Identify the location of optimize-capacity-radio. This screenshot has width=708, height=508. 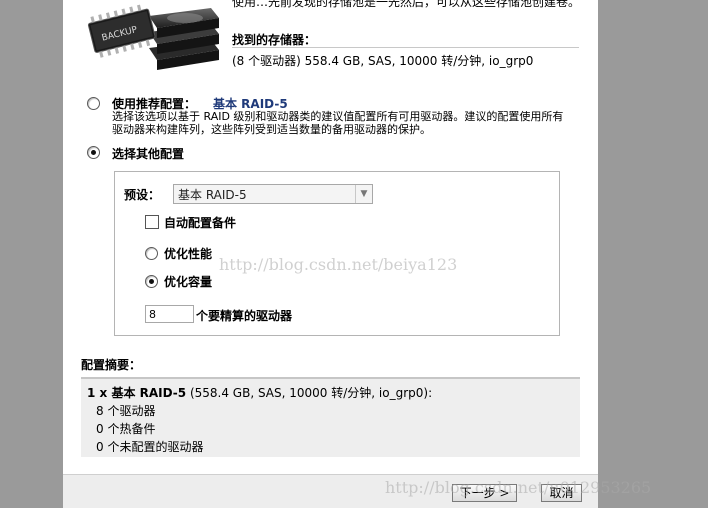
(151, 281).